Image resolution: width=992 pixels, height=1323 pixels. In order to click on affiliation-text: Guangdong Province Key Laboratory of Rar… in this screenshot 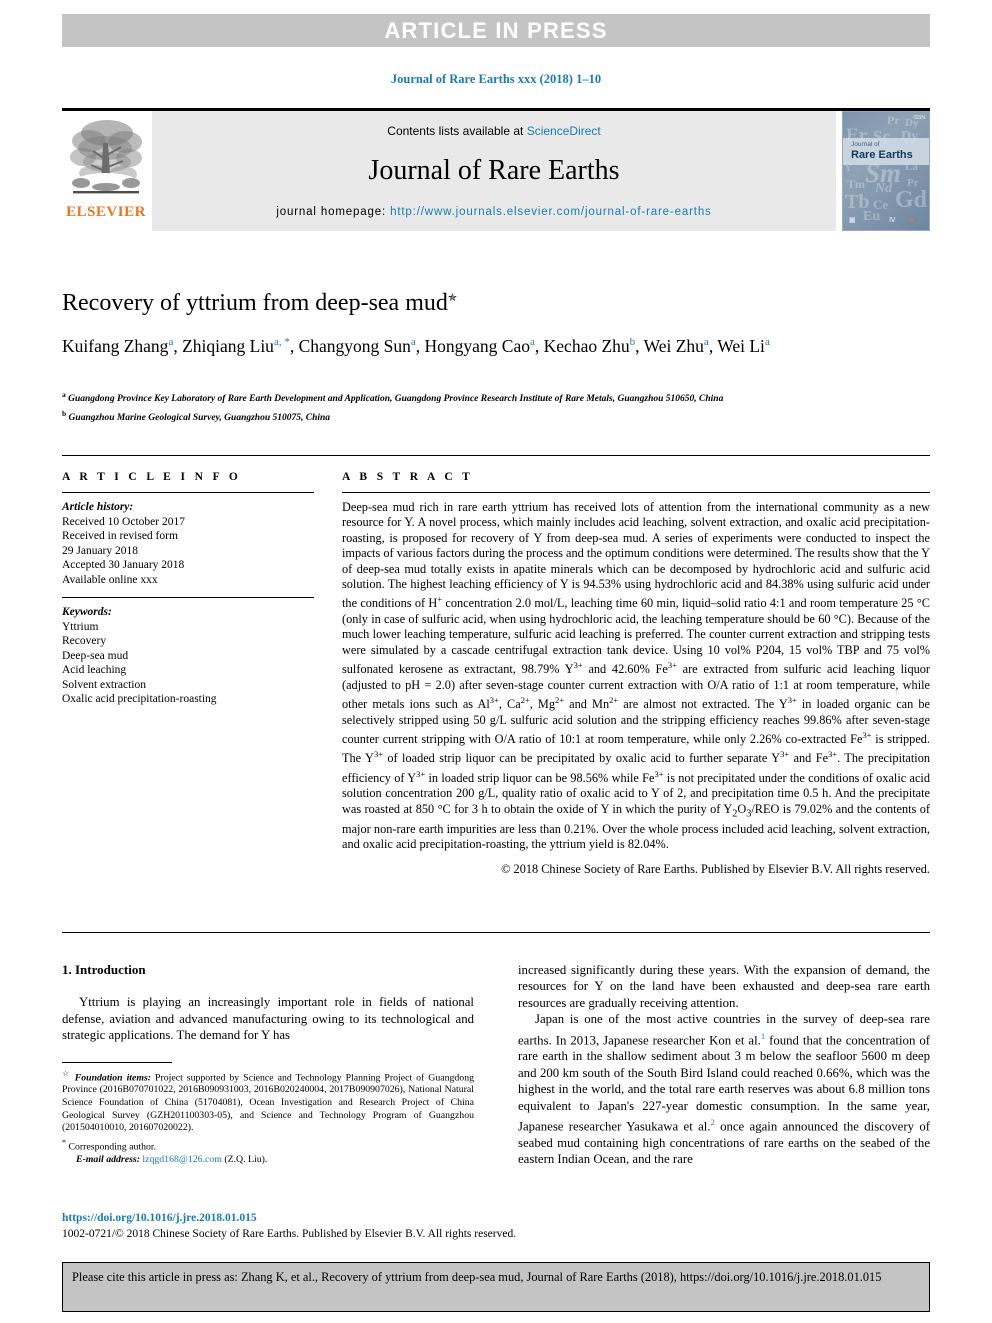, I will do `click(396, 399)`.